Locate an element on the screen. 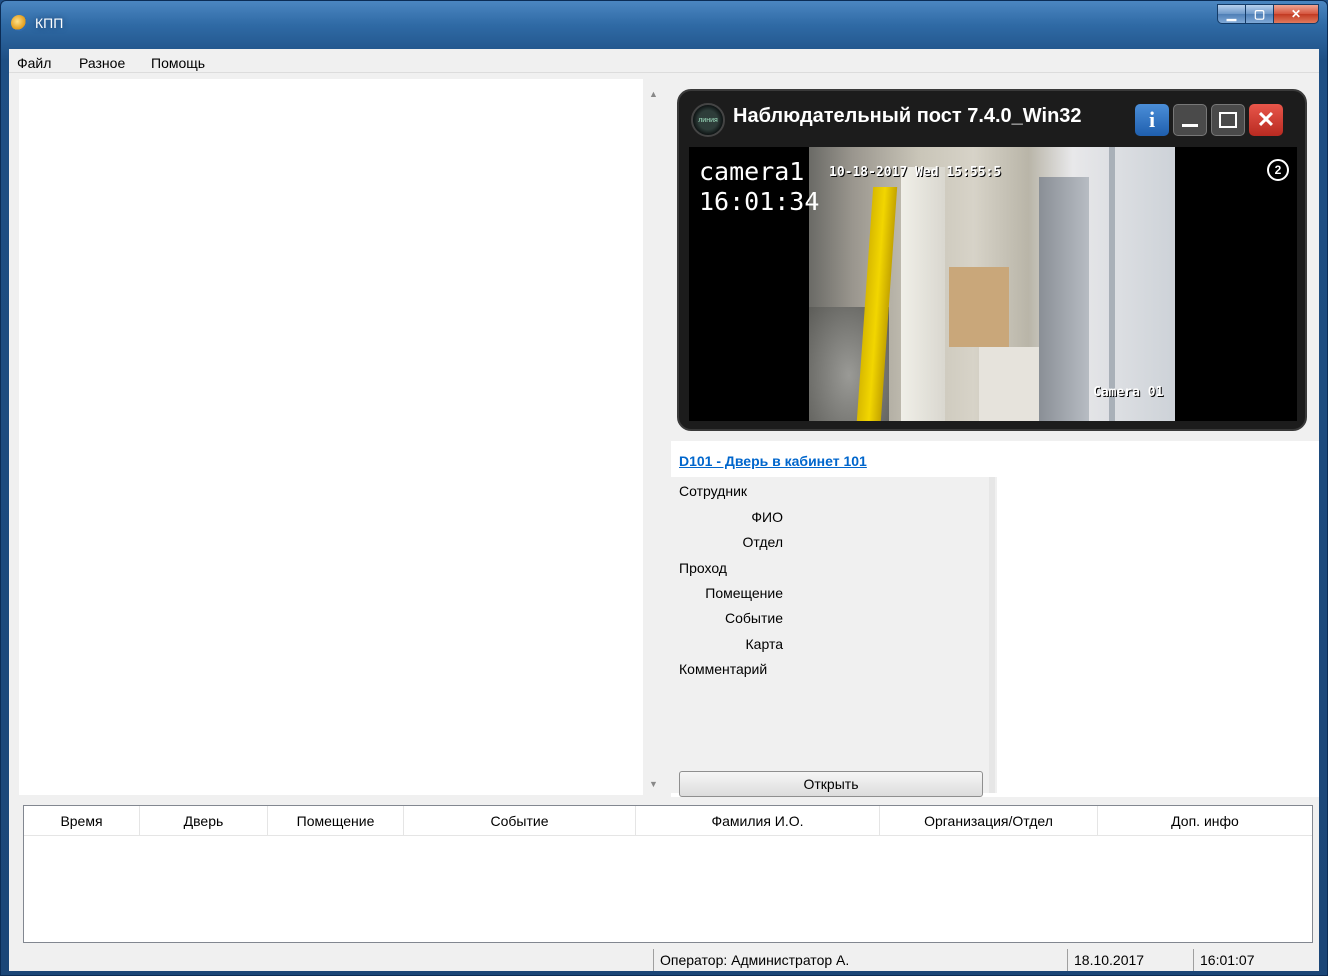 The height and width of the screenshot is (976, 1328). record-badge: 2 is located at coordinates (1278, 170).